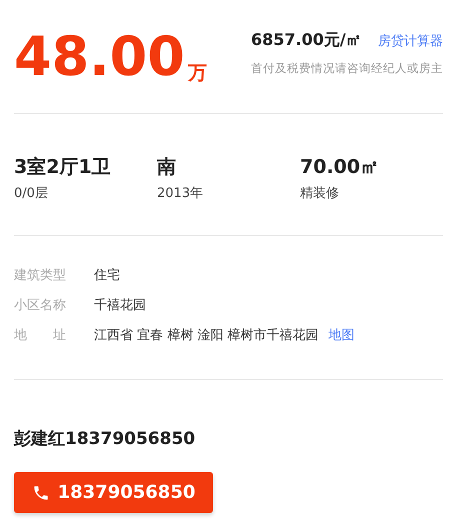 This screenshot has height=523, width=455. What do you see at coordinates (41, 493) in the screenshot?
I see `phone-icon` at bounding box center [41, 493].